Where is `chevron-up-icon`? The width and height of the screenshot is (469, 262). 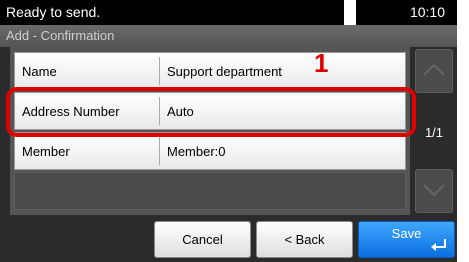 chevron-up-icon is located at coordinates (434, 69).